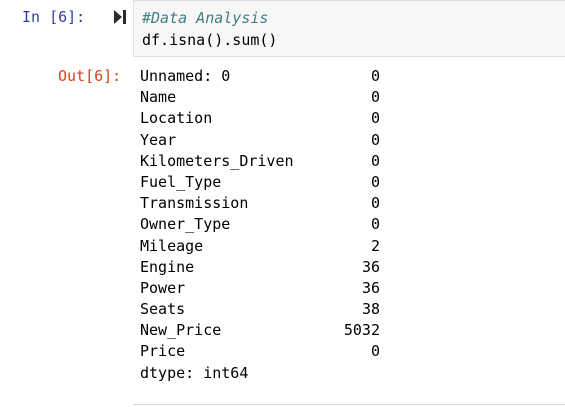 This screenshot has height=407, width=565. I want to click on output-prompt: Out[6]:, so click(90, 76).